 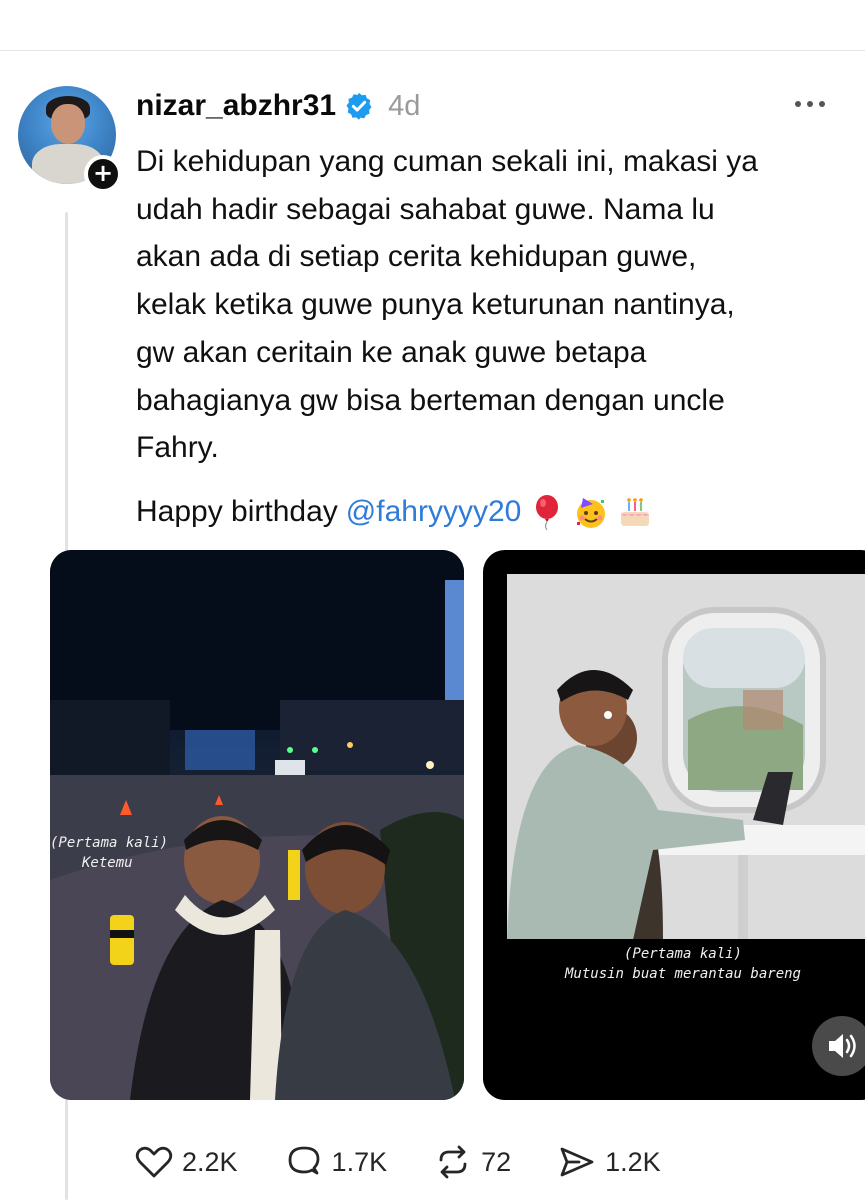 What do you see at coordinates (682, 974) in the screenshot?
I see `video-2-caption-line: Mutusin buat merantau bareng` at bounding box center [682, 974].